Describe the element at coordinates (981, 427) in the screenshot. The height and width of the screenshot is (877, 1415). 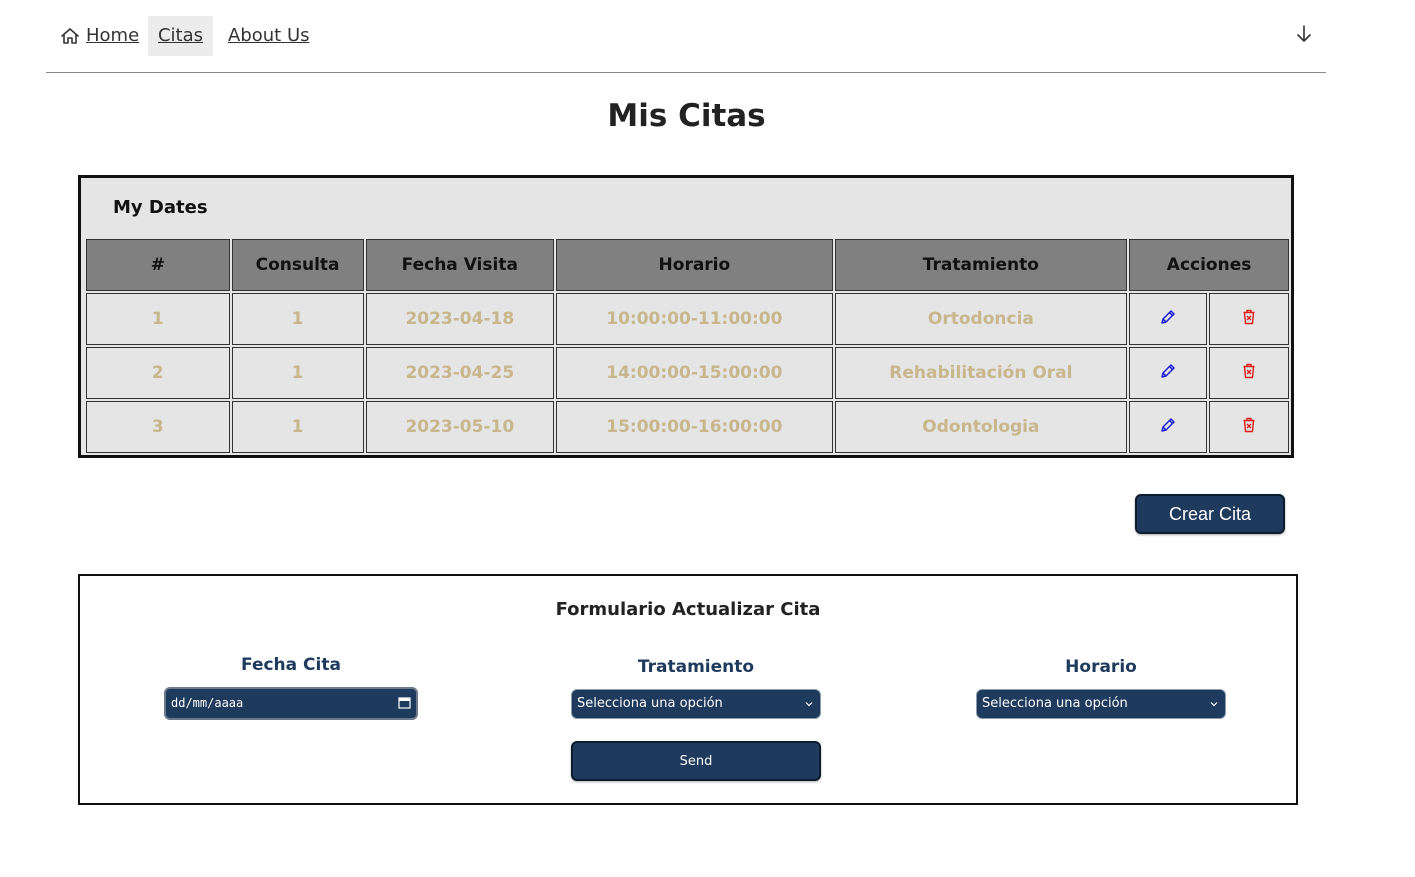
I see `cell-tratamiento: Odontologia` at that location.